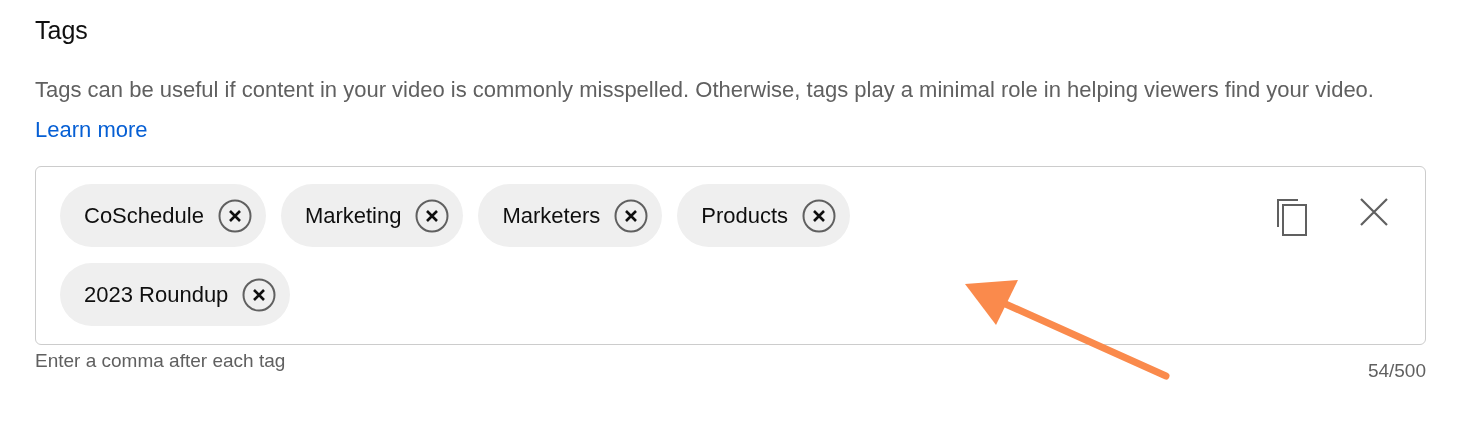  I want to click on tag-label: Marketing, so click(353, 216).